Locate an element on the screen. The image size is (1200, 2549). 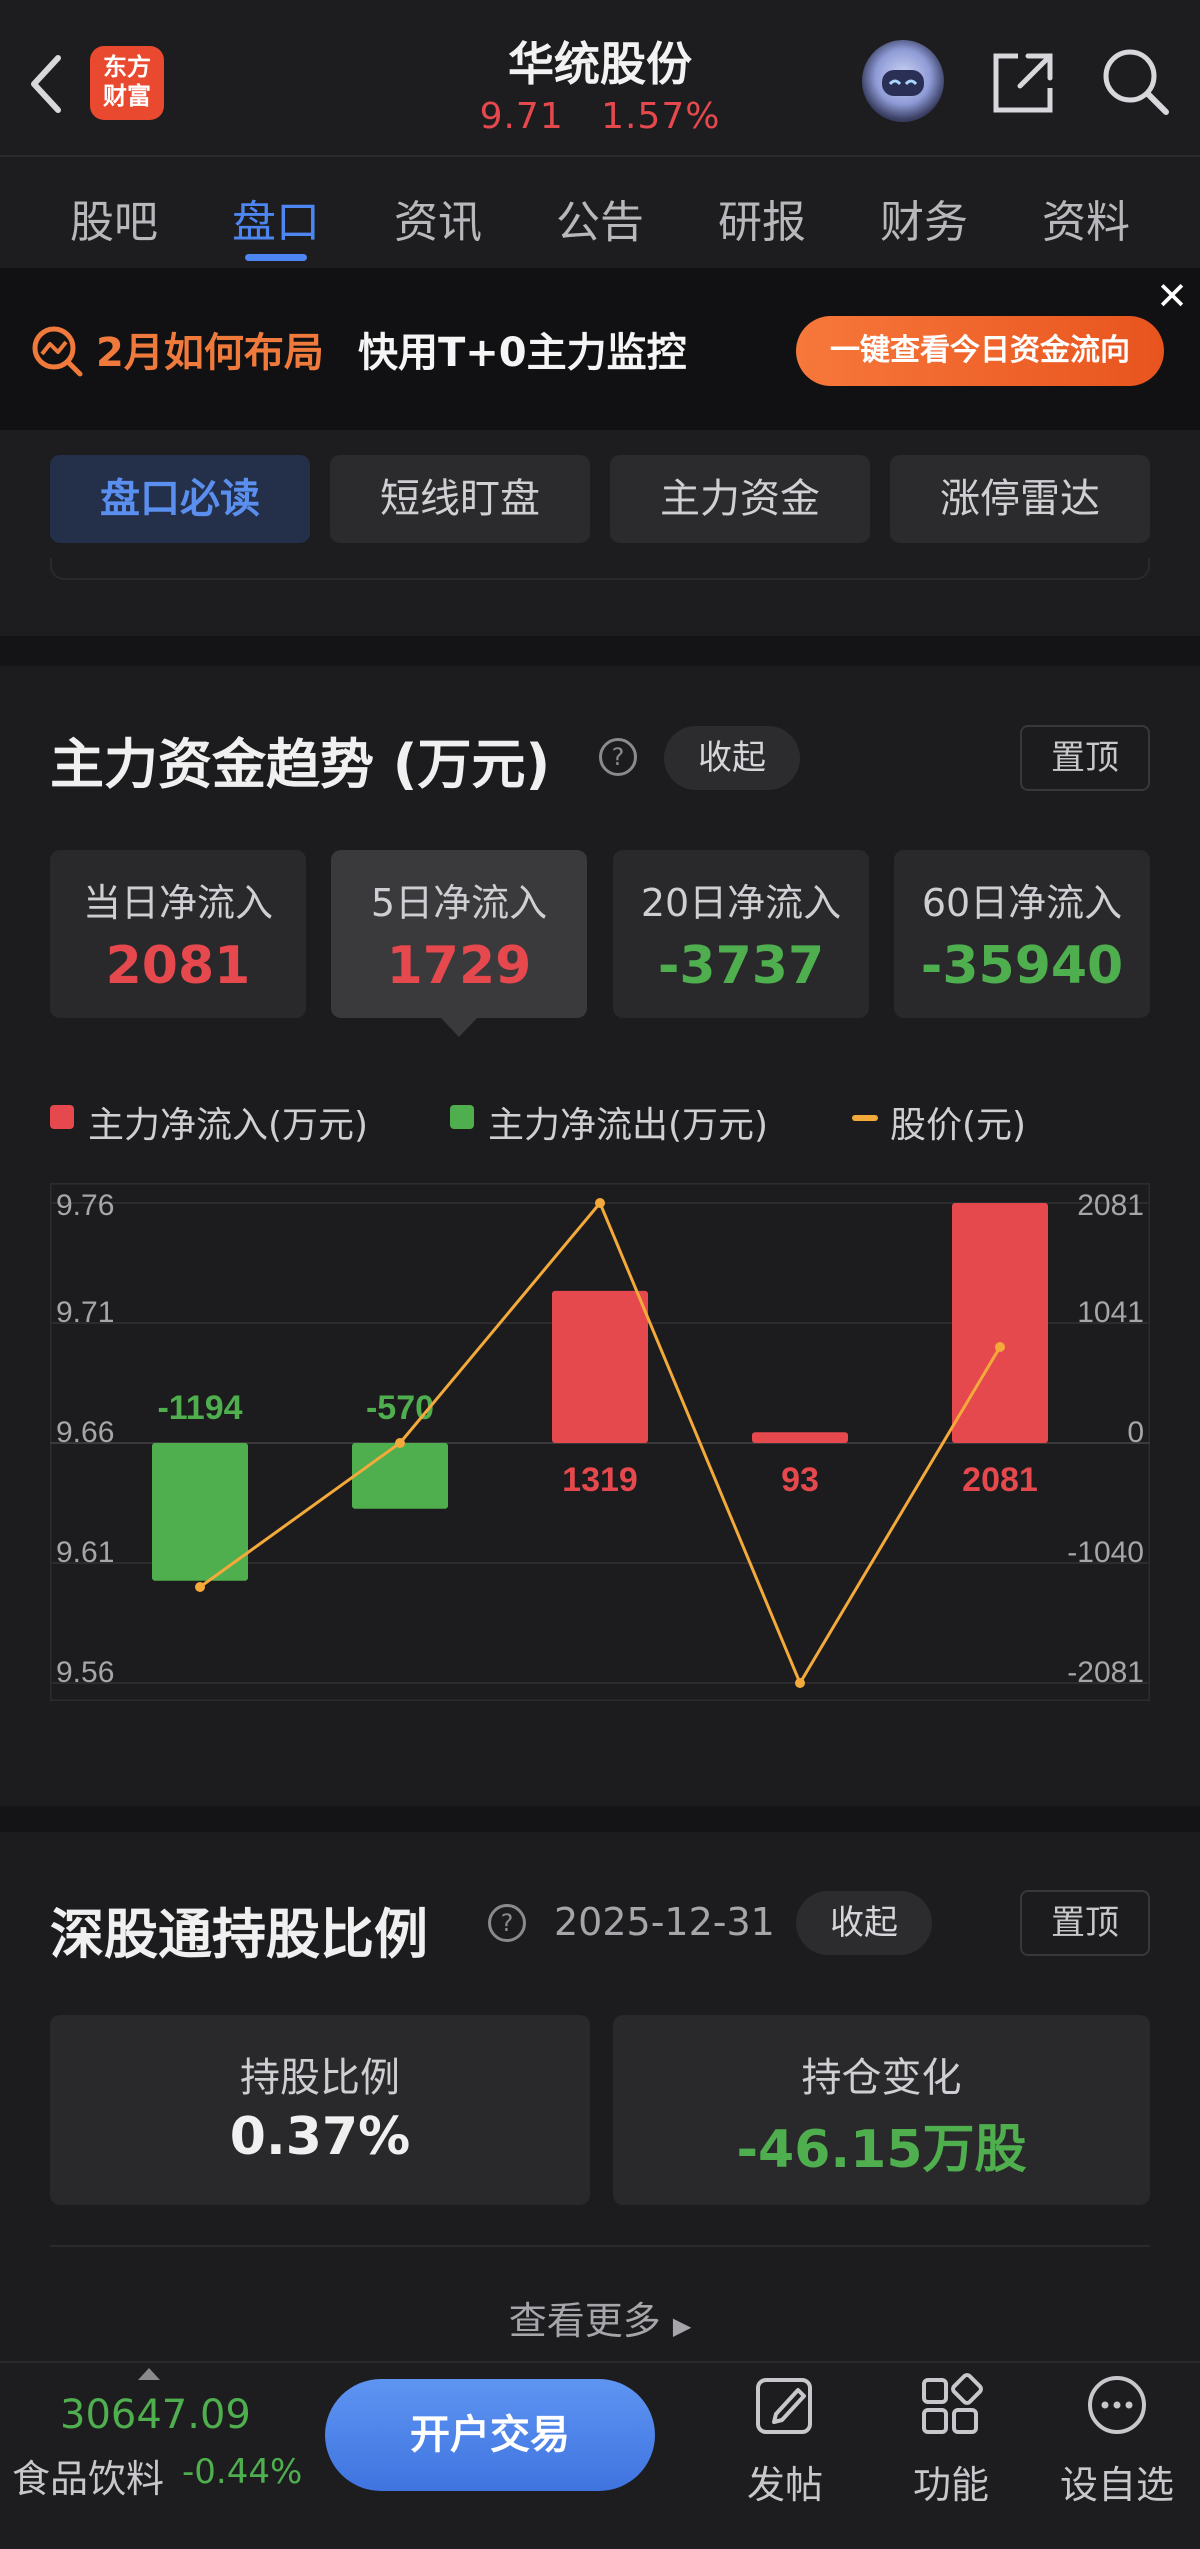
y-left-tick-label: 9.76 is located at coordinates (85, 1205).